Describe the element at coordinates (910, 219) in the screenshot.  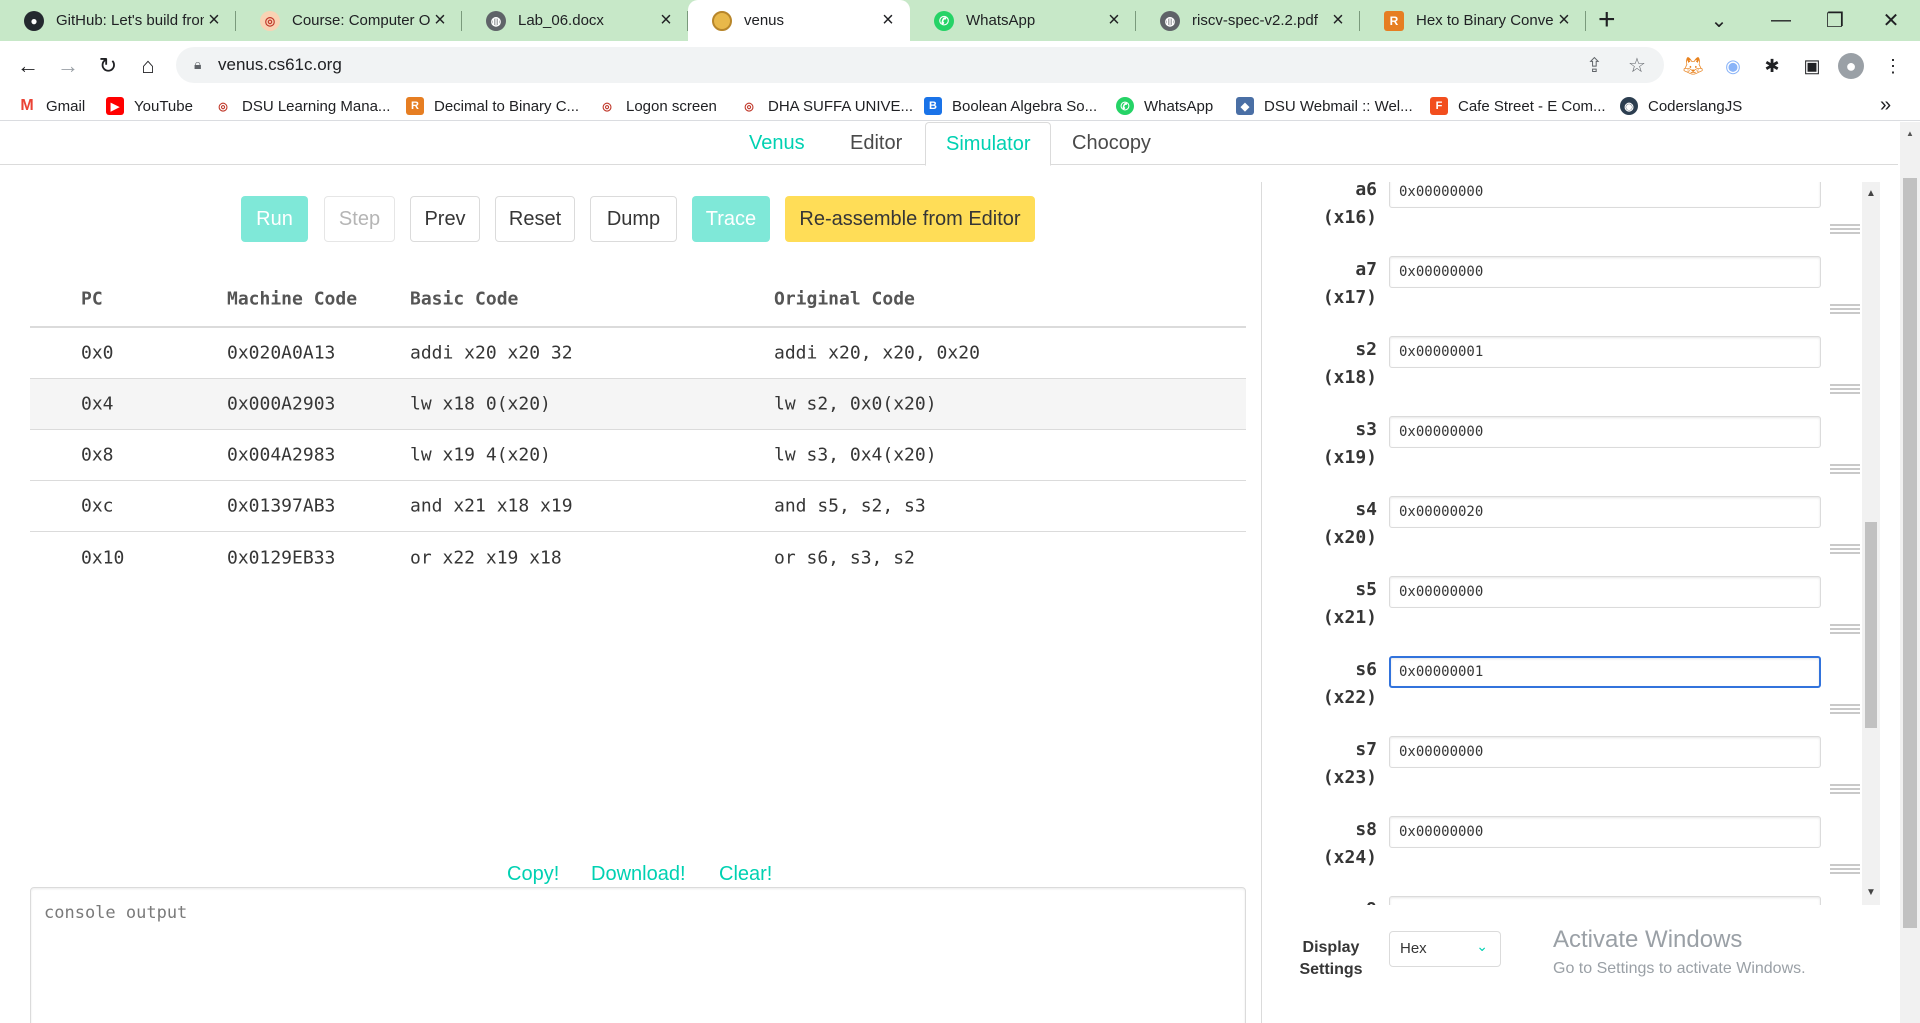
I see `reassemble-button: Re-assemble from Editor` at that location.